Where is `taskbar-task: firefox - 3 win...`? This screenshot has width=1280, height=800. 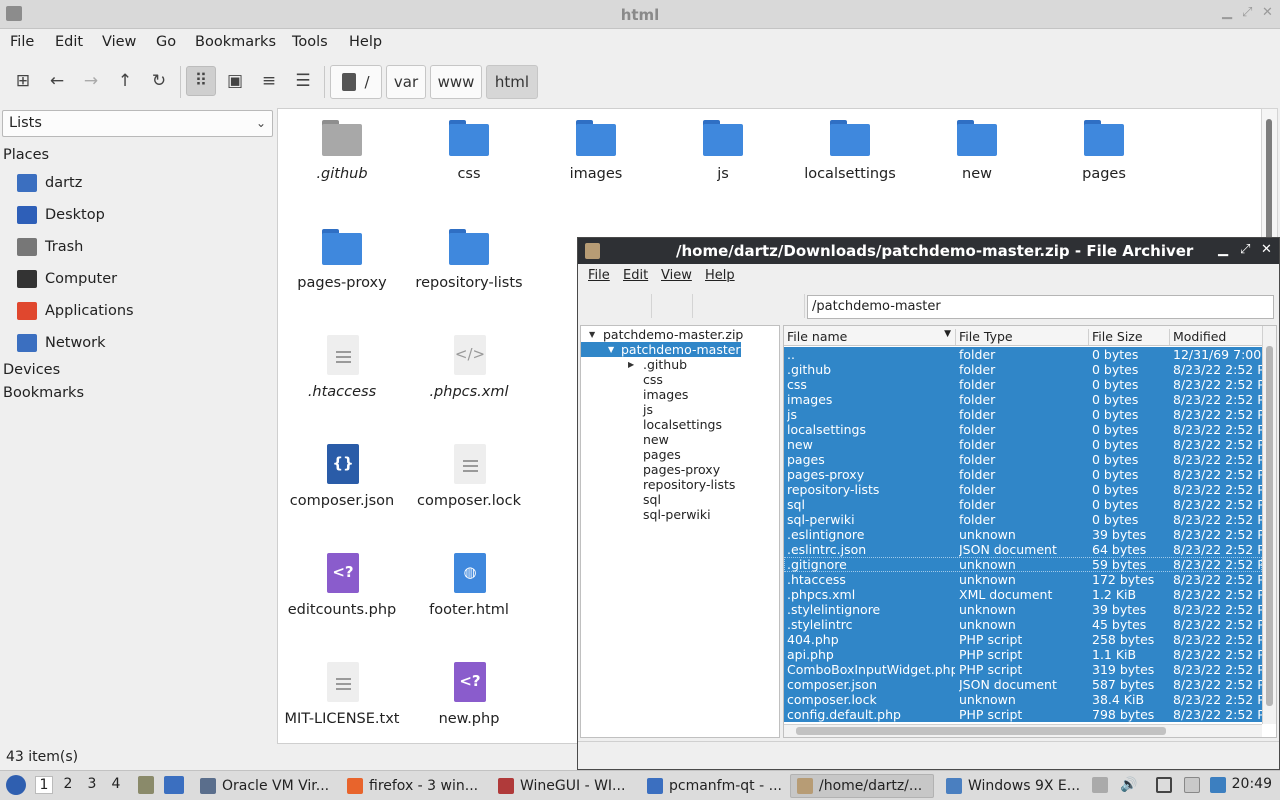
taskbar-task: firefox - 3 win... is located at coordinates (413, 786).